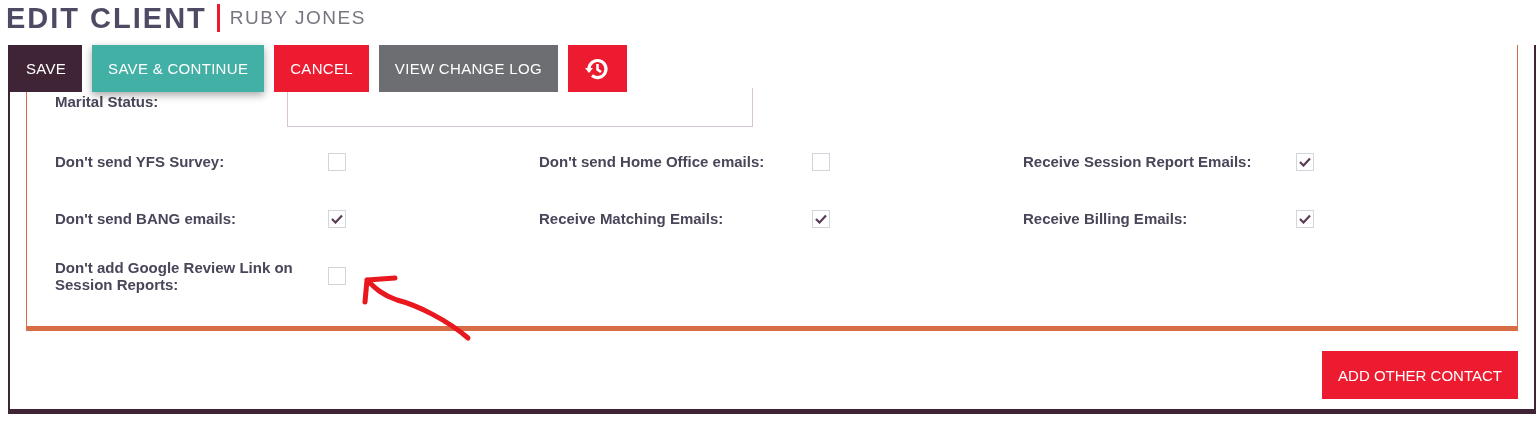  Describe the element at coordinates (321, 68) in the screenshot. I see `cancel-button: CANCEL` at that location.